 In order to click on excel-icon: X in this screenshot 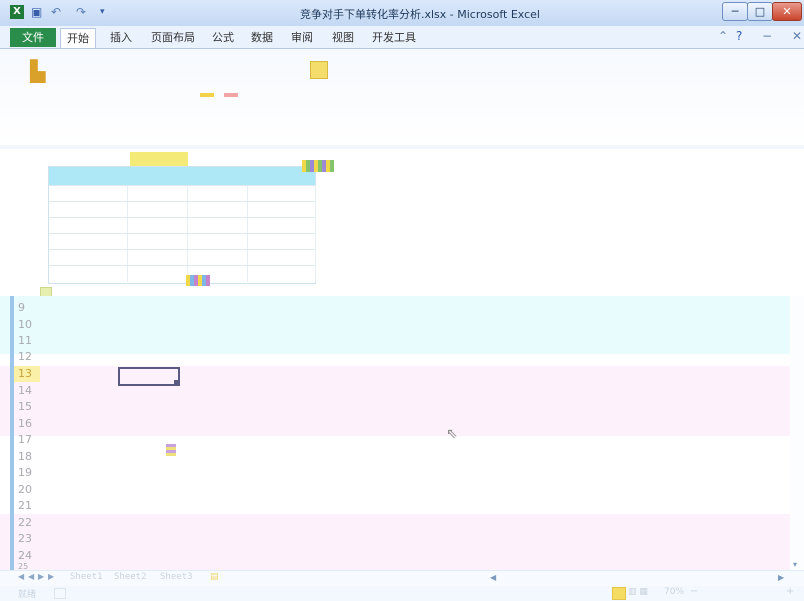, I will do `click(17, 12)`.